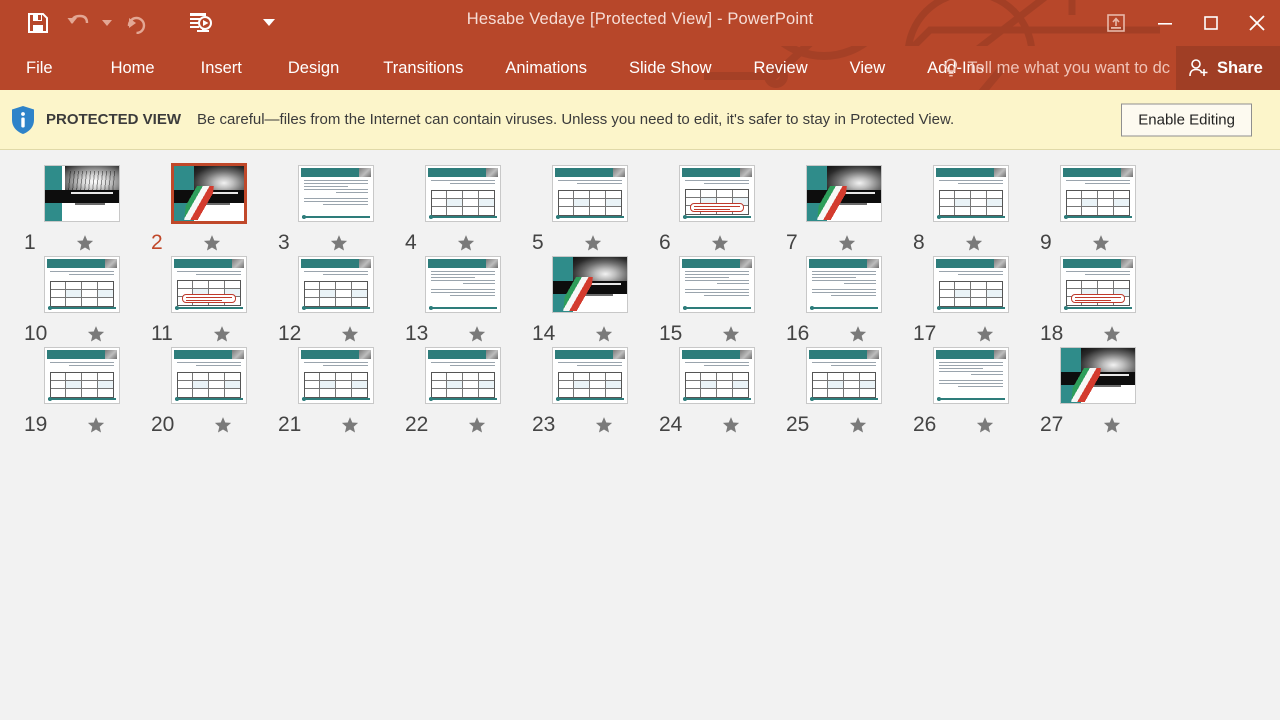  Describe the element at coordinates (781, 68) in the screenshot. I see `tab-review: Review` at that location.